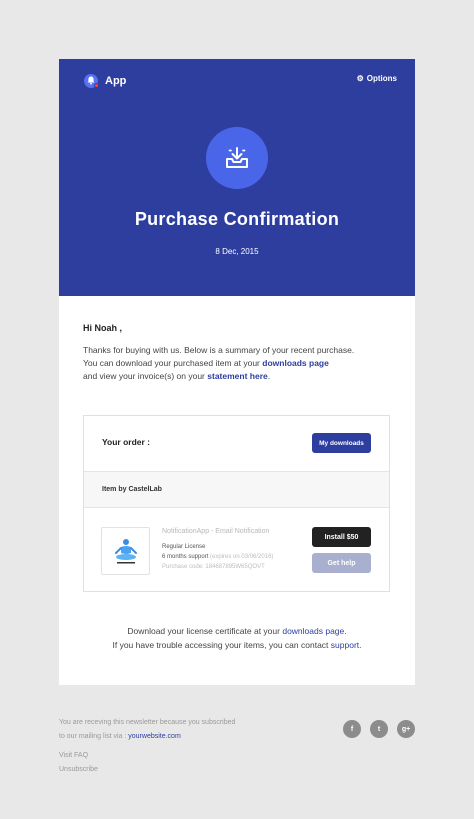  What do you see at coordinates (185, 557) in the screenshot?
I see `support-duration: 6 months support` at bounding box center [185, 557].